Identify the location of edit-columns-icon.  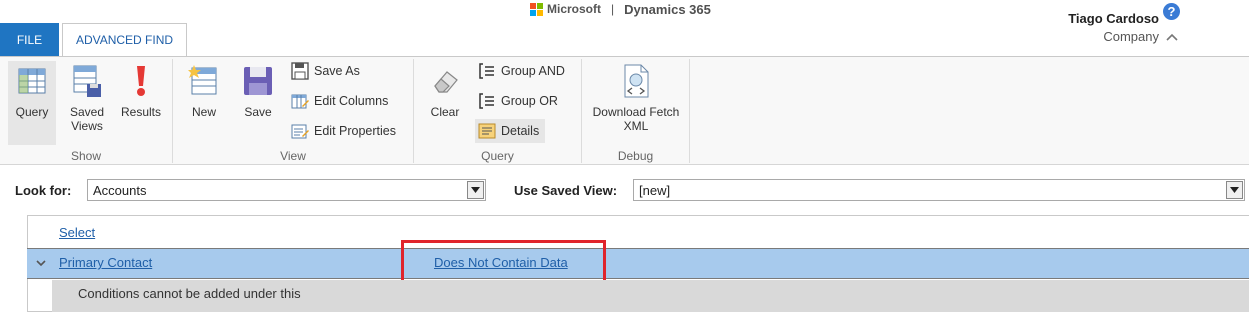
(300, 101).